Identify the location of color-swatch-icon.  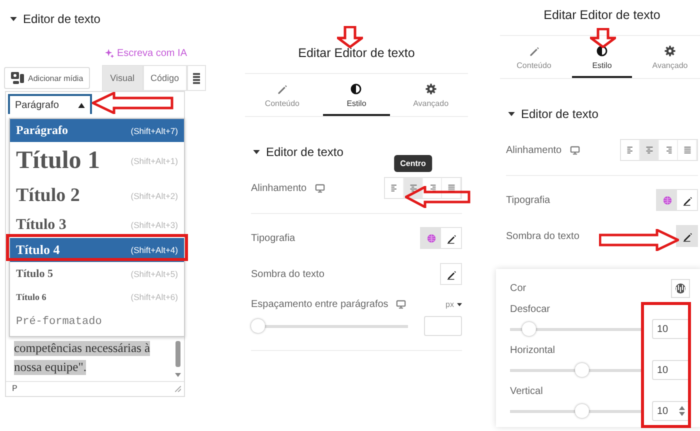
(680, 288).